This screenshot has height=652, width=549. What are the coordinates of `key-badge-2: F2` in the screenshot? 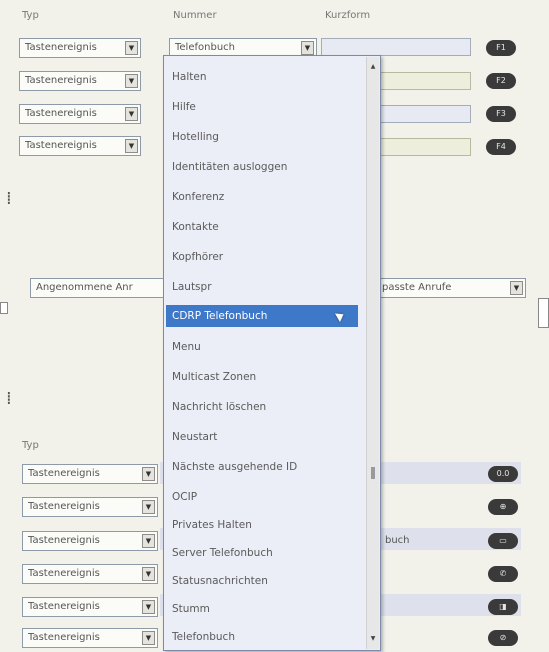 It's located at (501, 81).